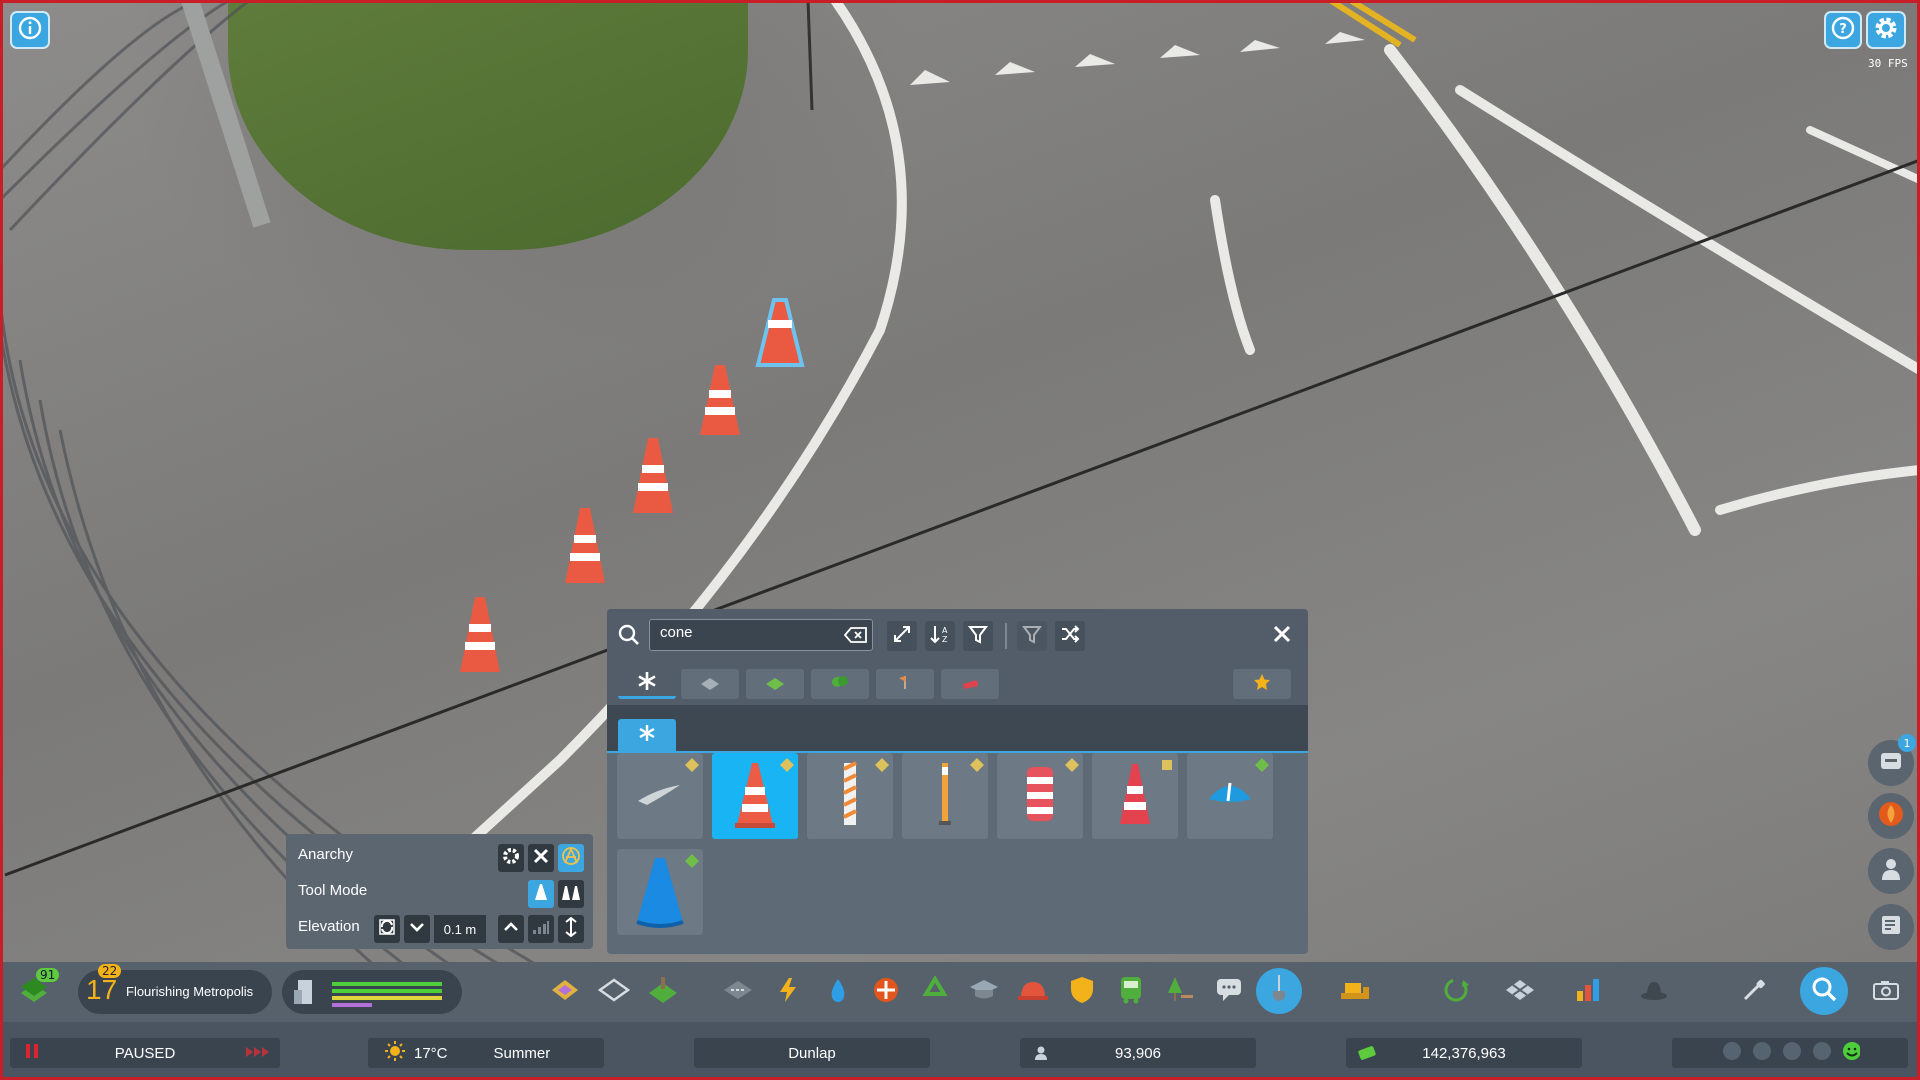  Describe the element at coordinates (30, 30) in the screenshot. I see `info-button` at that location.